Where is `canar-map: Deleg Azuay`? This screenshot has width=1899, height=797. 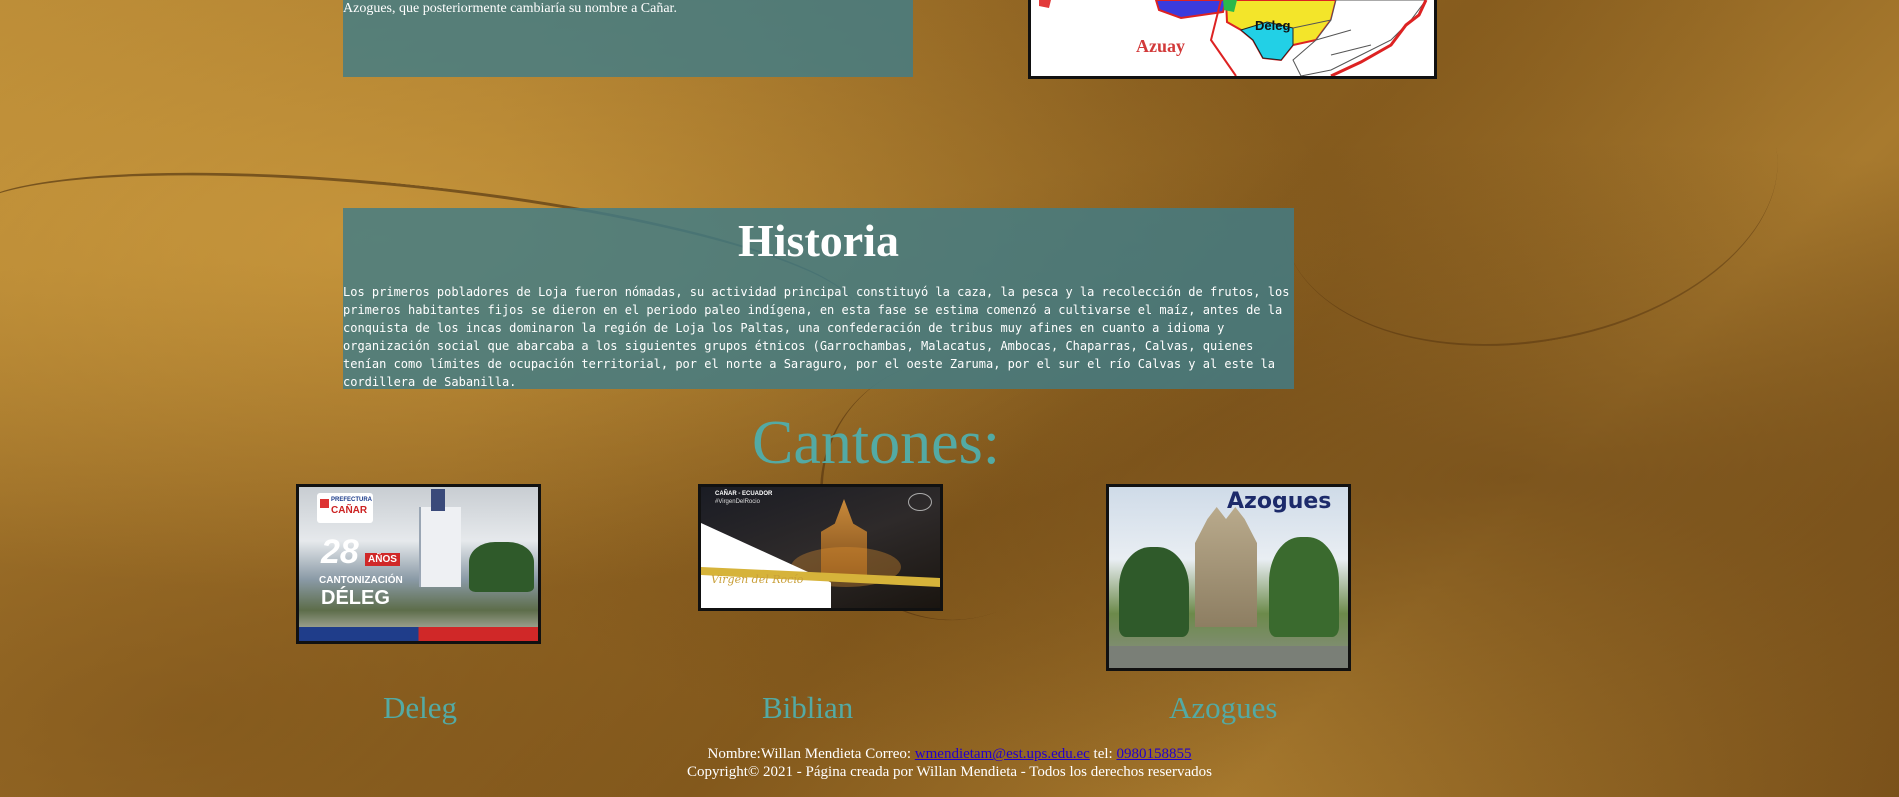
canar-map: Deleg Azuay is located at coordinates (1232, 39).